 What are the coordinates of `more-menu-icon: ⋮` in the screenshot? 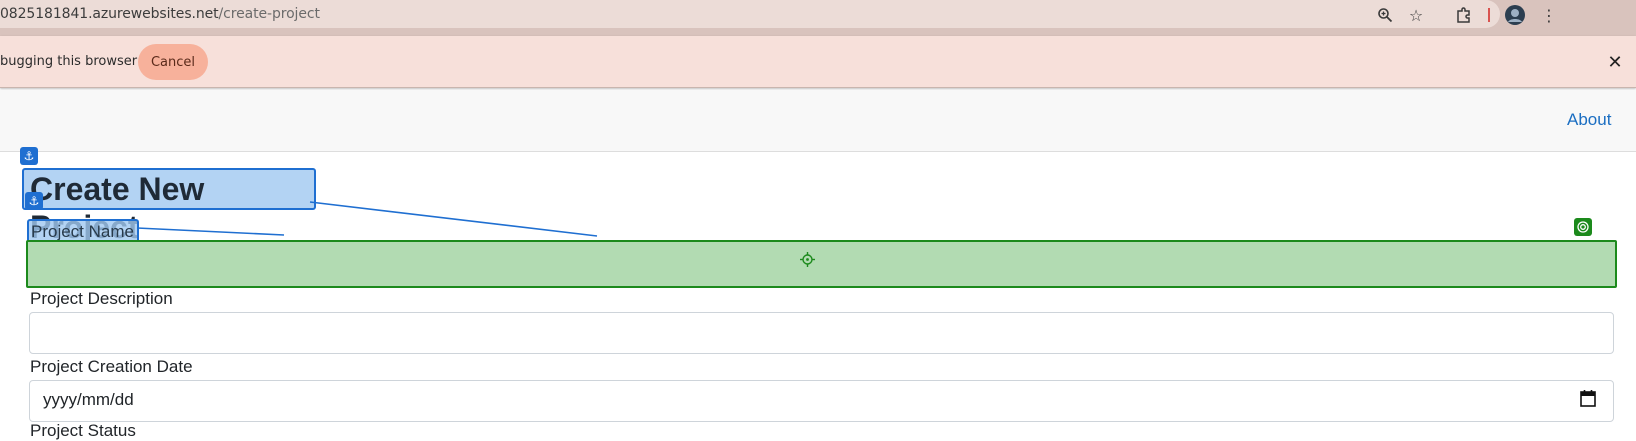 It's located at (1549, 15).